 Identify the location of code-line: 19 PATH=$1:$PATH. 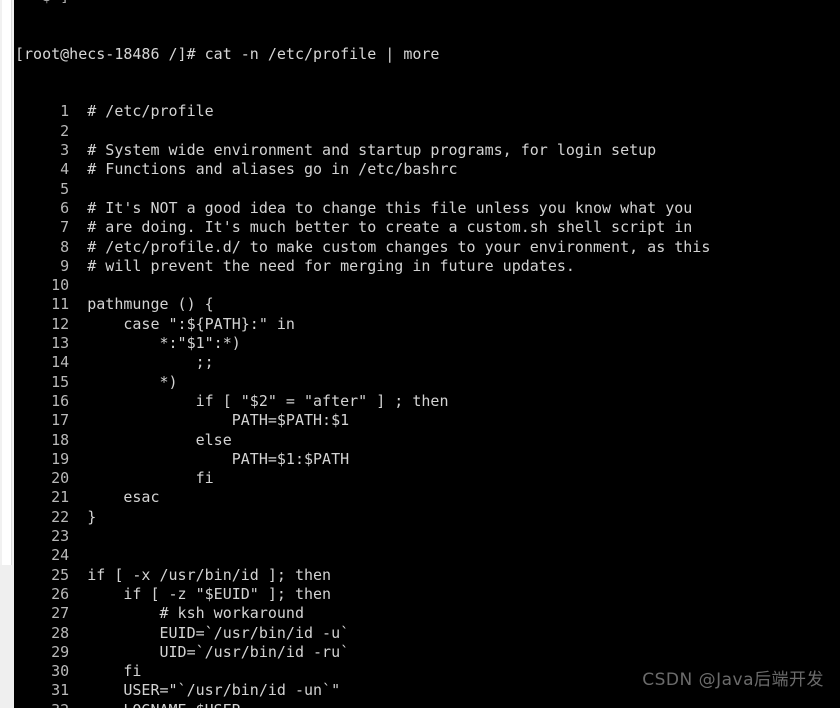
(427, 459).